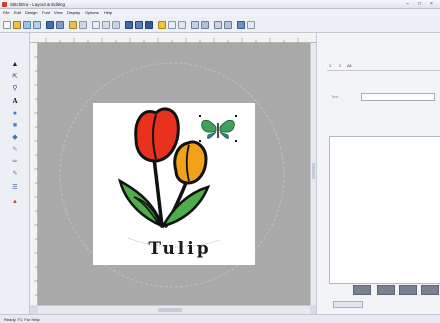  I want to click on menu-file: File, so click(6, 13).